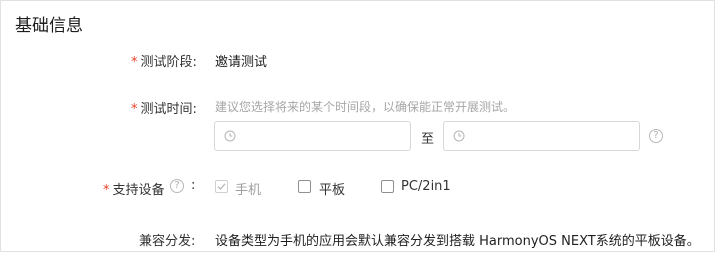 The image size is (717, 254). I want to click on time-range-separator: 至, so click(428, 139).